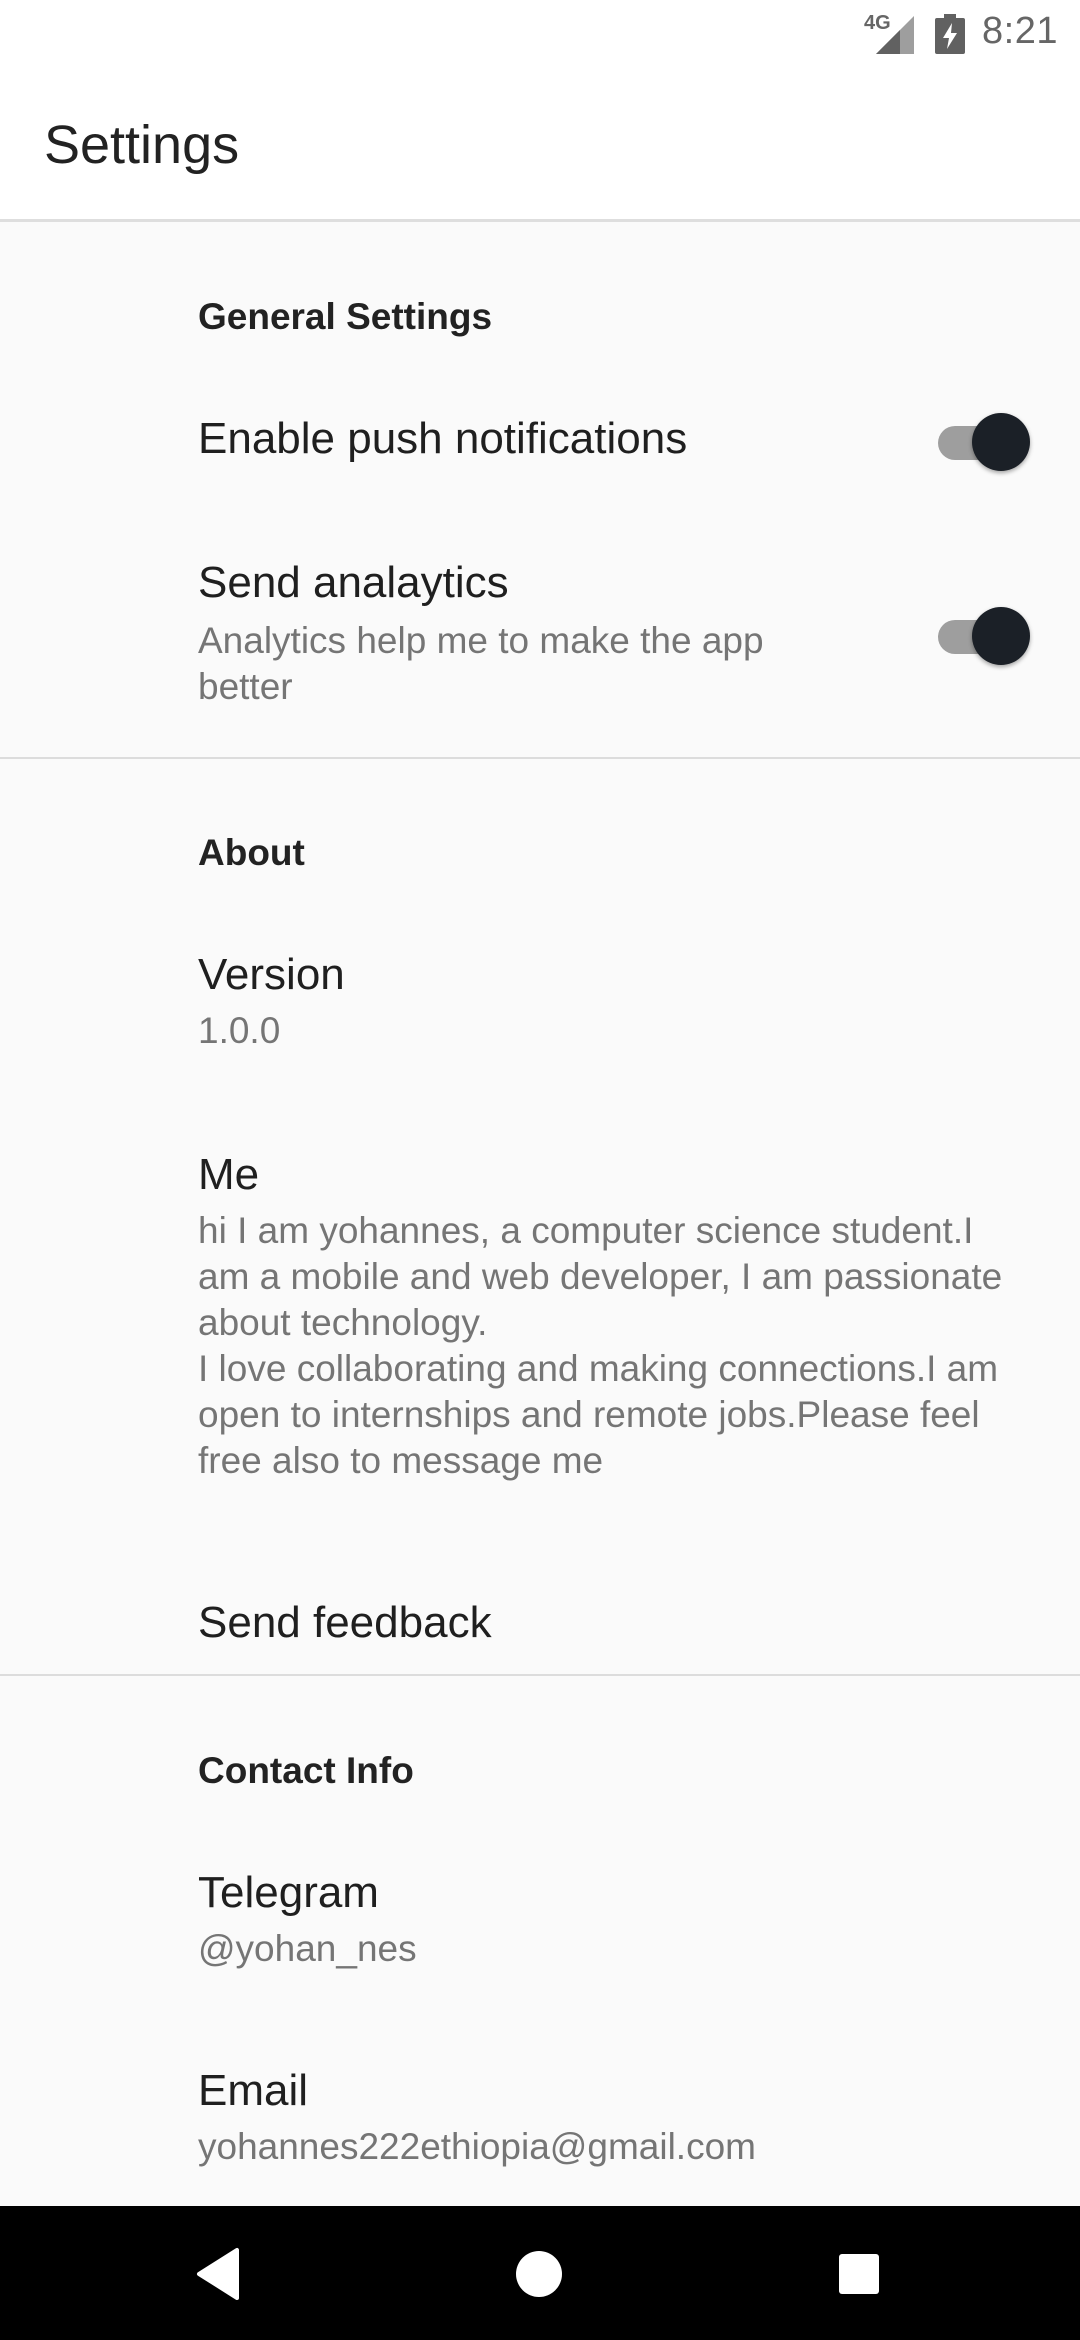  Describe the element at coordinates (142, 145) in the screenshot. I see `page-title: Settings` at that location.